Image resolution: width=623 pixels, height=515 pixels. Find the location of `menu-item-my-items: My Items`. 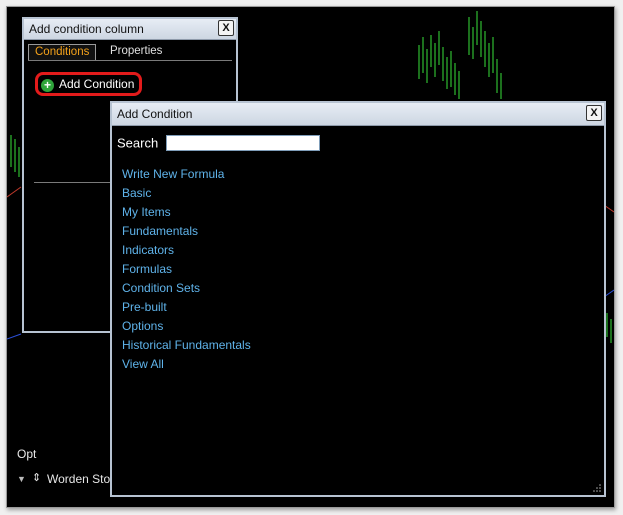

menu-item-my-items: My Items is located at coordinates (186, 212).